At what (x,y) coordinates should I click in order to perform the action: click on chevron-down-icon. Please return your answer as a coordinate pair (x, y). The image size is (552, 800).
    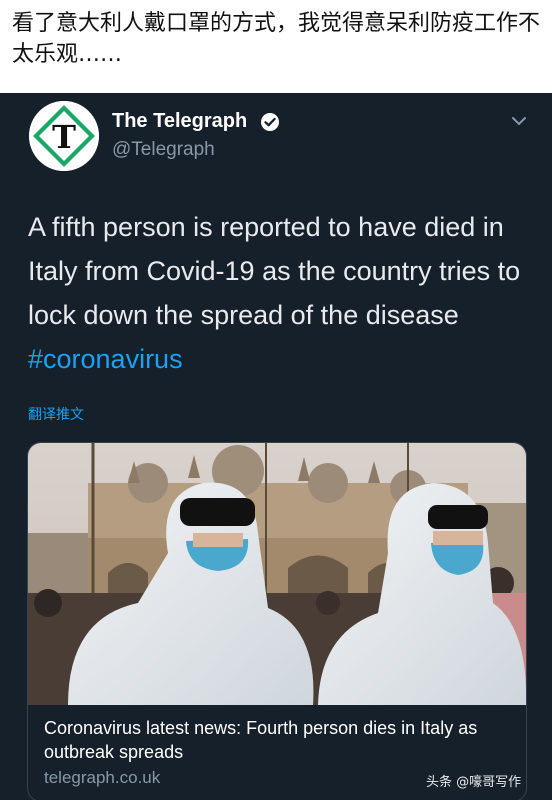
    Looking at the image, I should click on (519, 121).